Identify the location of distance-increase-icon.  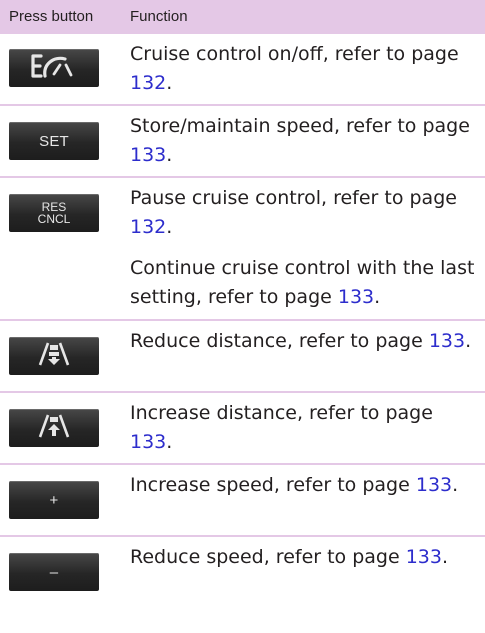
(54, 428).